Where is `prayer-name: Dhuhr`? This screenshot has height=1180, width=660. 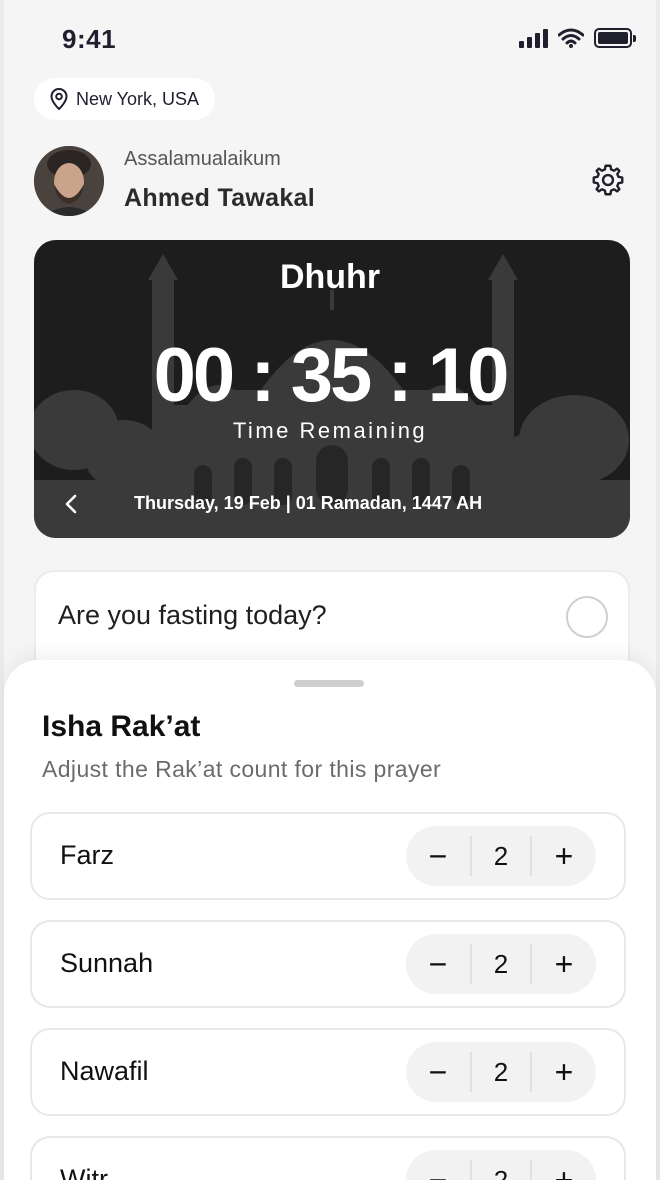 prayer-name: Dhuhr is located at coordinates (330, 277).